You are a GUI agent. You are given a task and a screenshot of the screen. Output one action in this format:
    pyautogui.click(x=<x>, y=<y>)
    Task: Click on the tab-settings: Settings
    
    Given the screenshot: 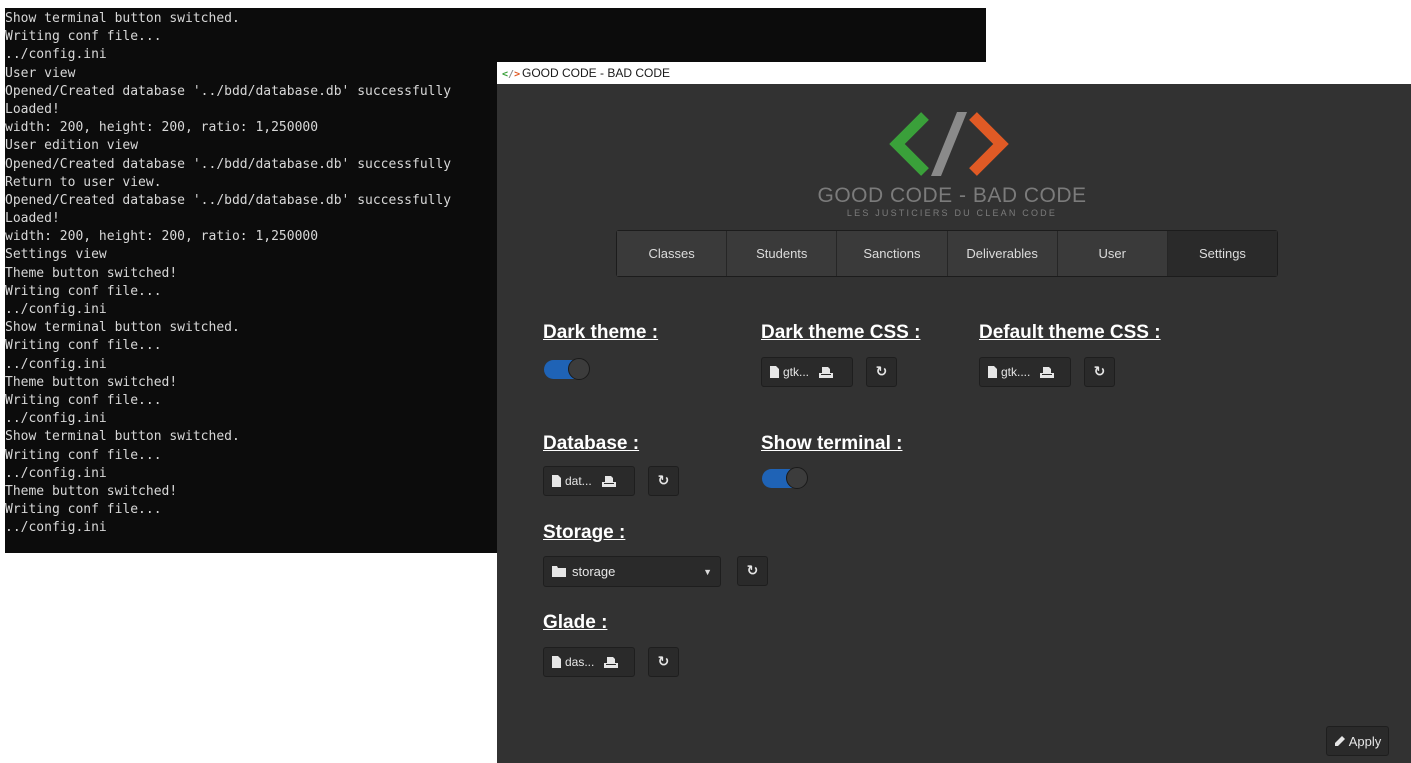 What is the action you would take?
    pyautogui.click(x=1222, y=253)
    